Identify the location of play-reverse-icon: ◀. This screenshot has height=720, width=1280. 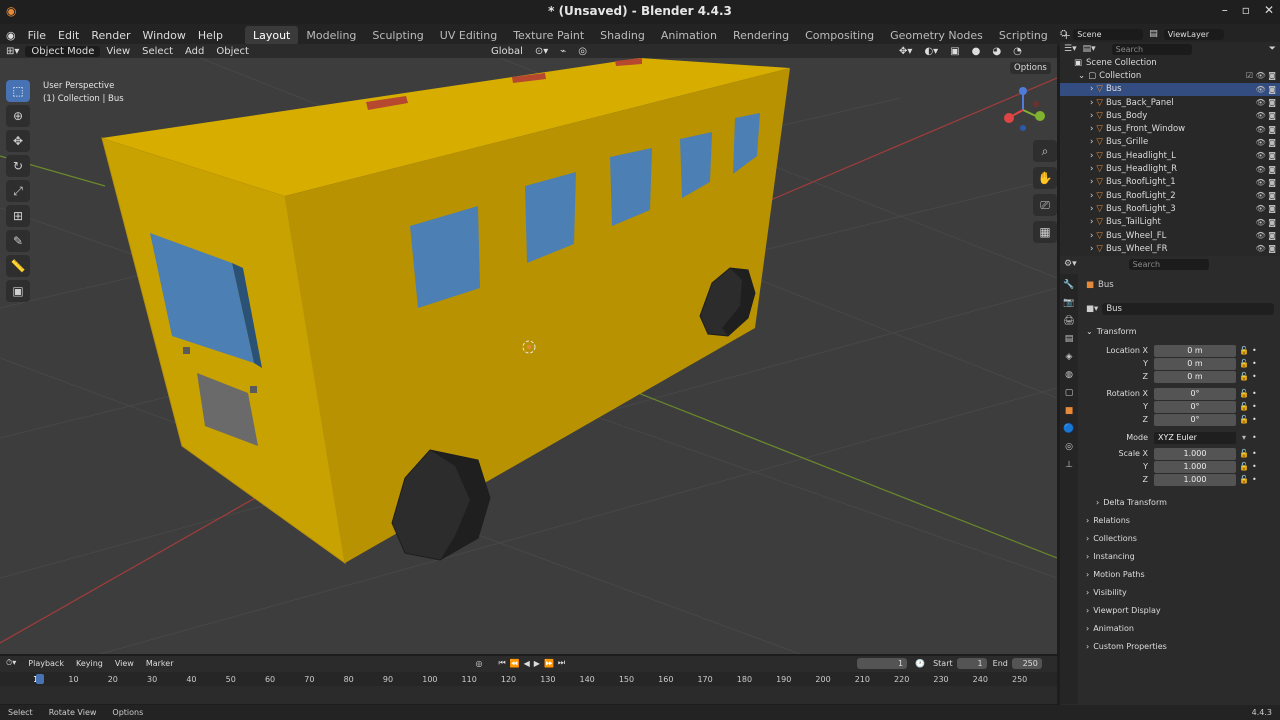
(527, 663).